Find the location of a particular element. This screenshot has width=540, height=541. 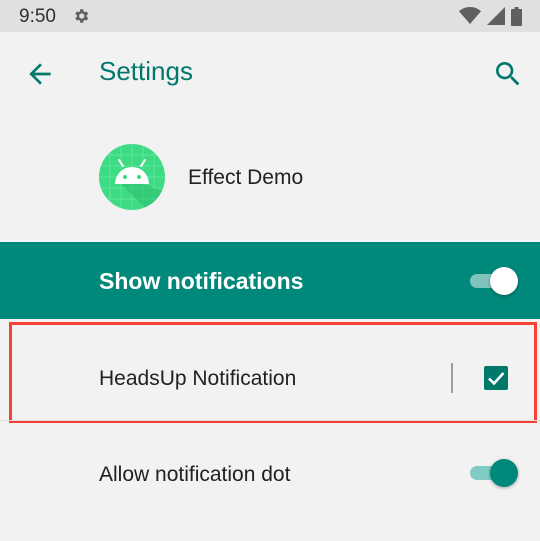

back-arrow-icon is located at coordinates (40, 74).